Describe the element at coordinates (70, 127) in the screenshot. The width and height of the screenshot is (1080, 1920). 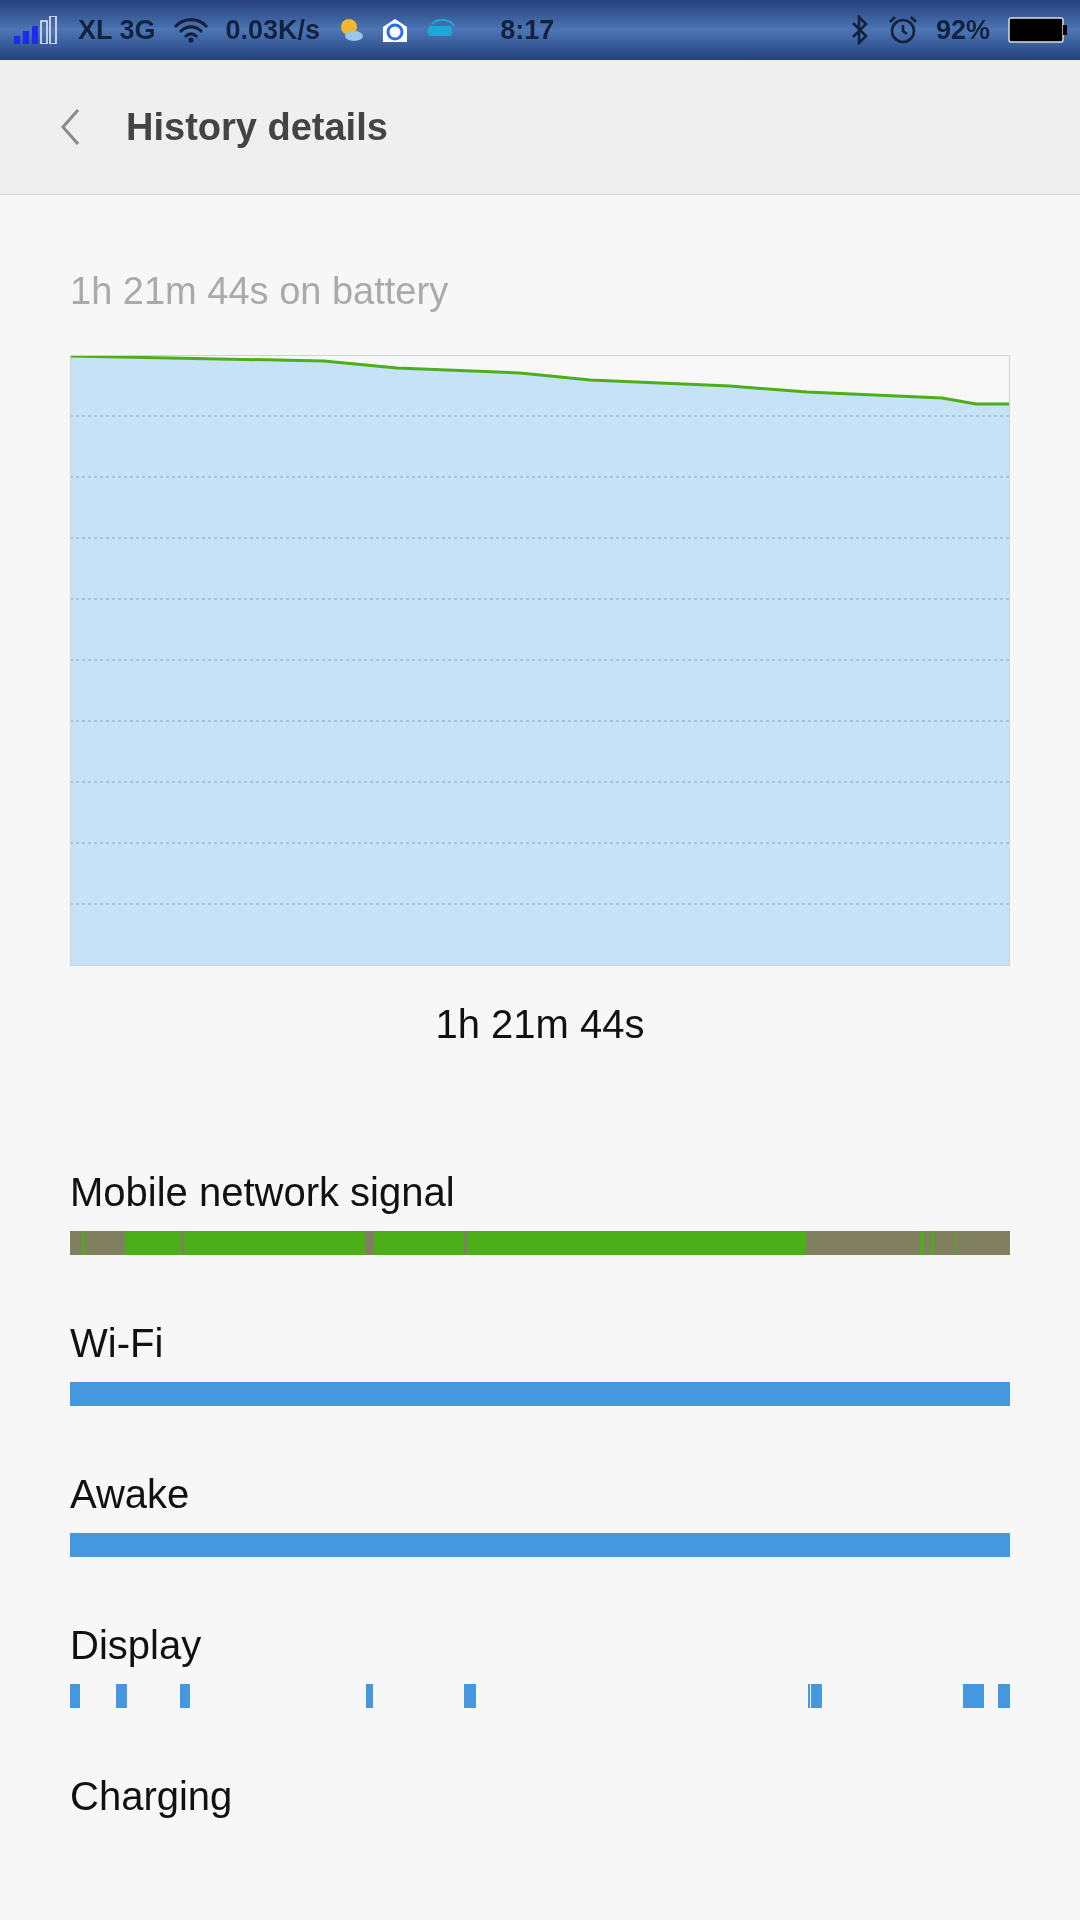
I see `chevron-left-icon` at that location.